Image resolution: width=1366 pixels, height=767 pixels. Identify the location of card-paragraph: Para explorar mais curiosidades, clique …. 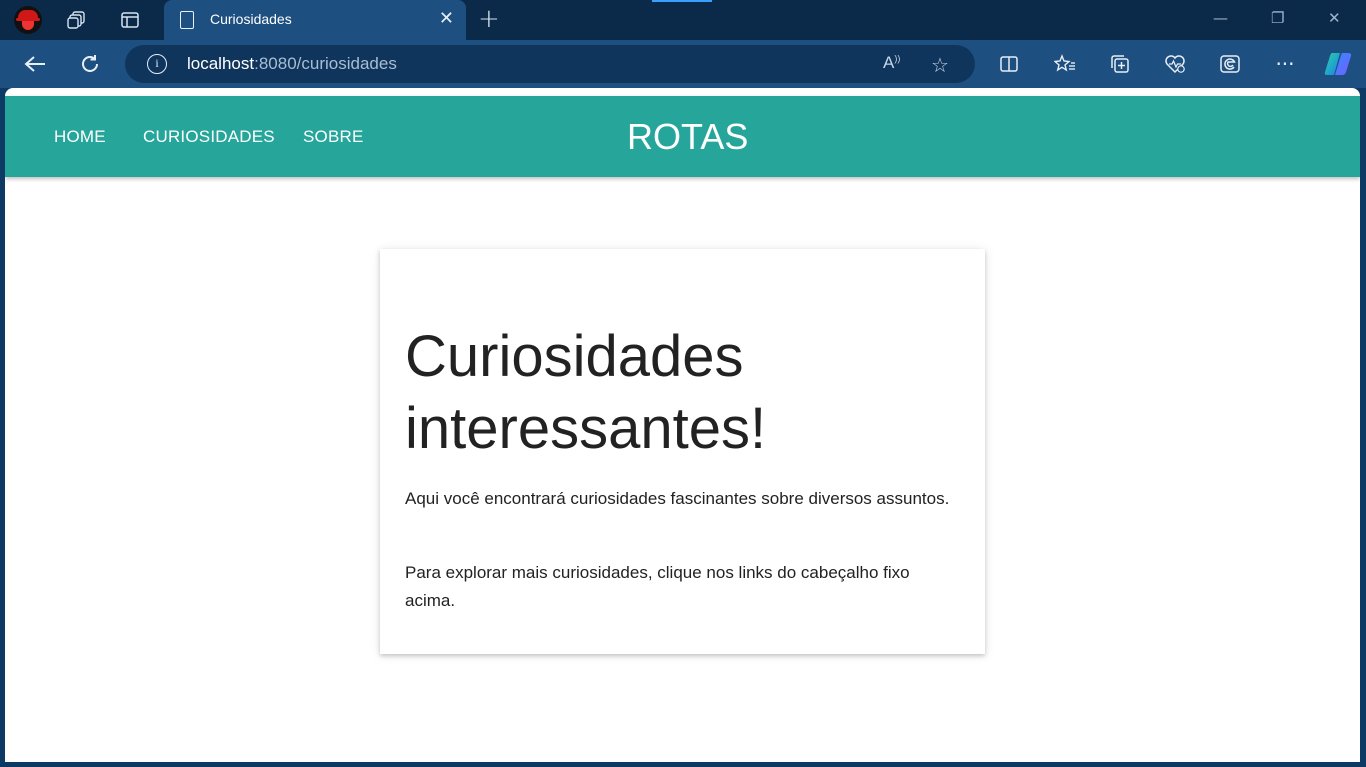
(657, 586).